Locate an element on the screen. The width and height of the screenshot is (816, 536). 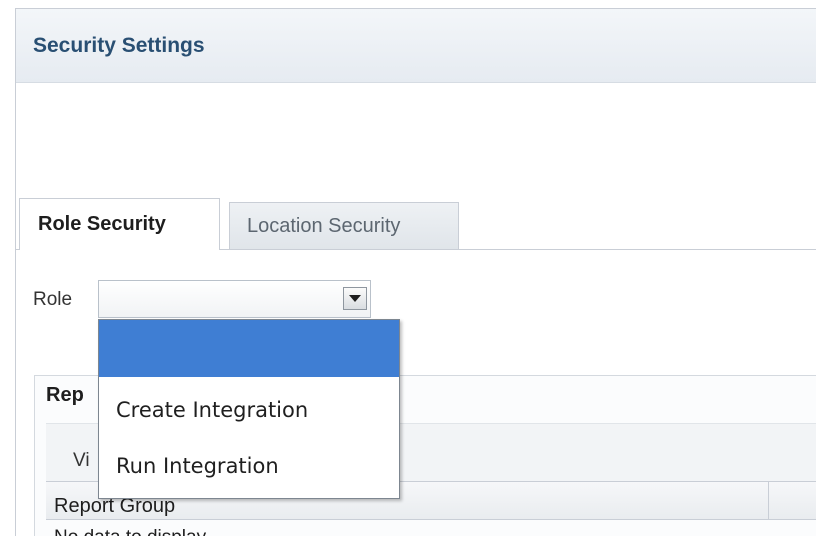
dropdown-toggle-button is located at coordinates (355, 298).